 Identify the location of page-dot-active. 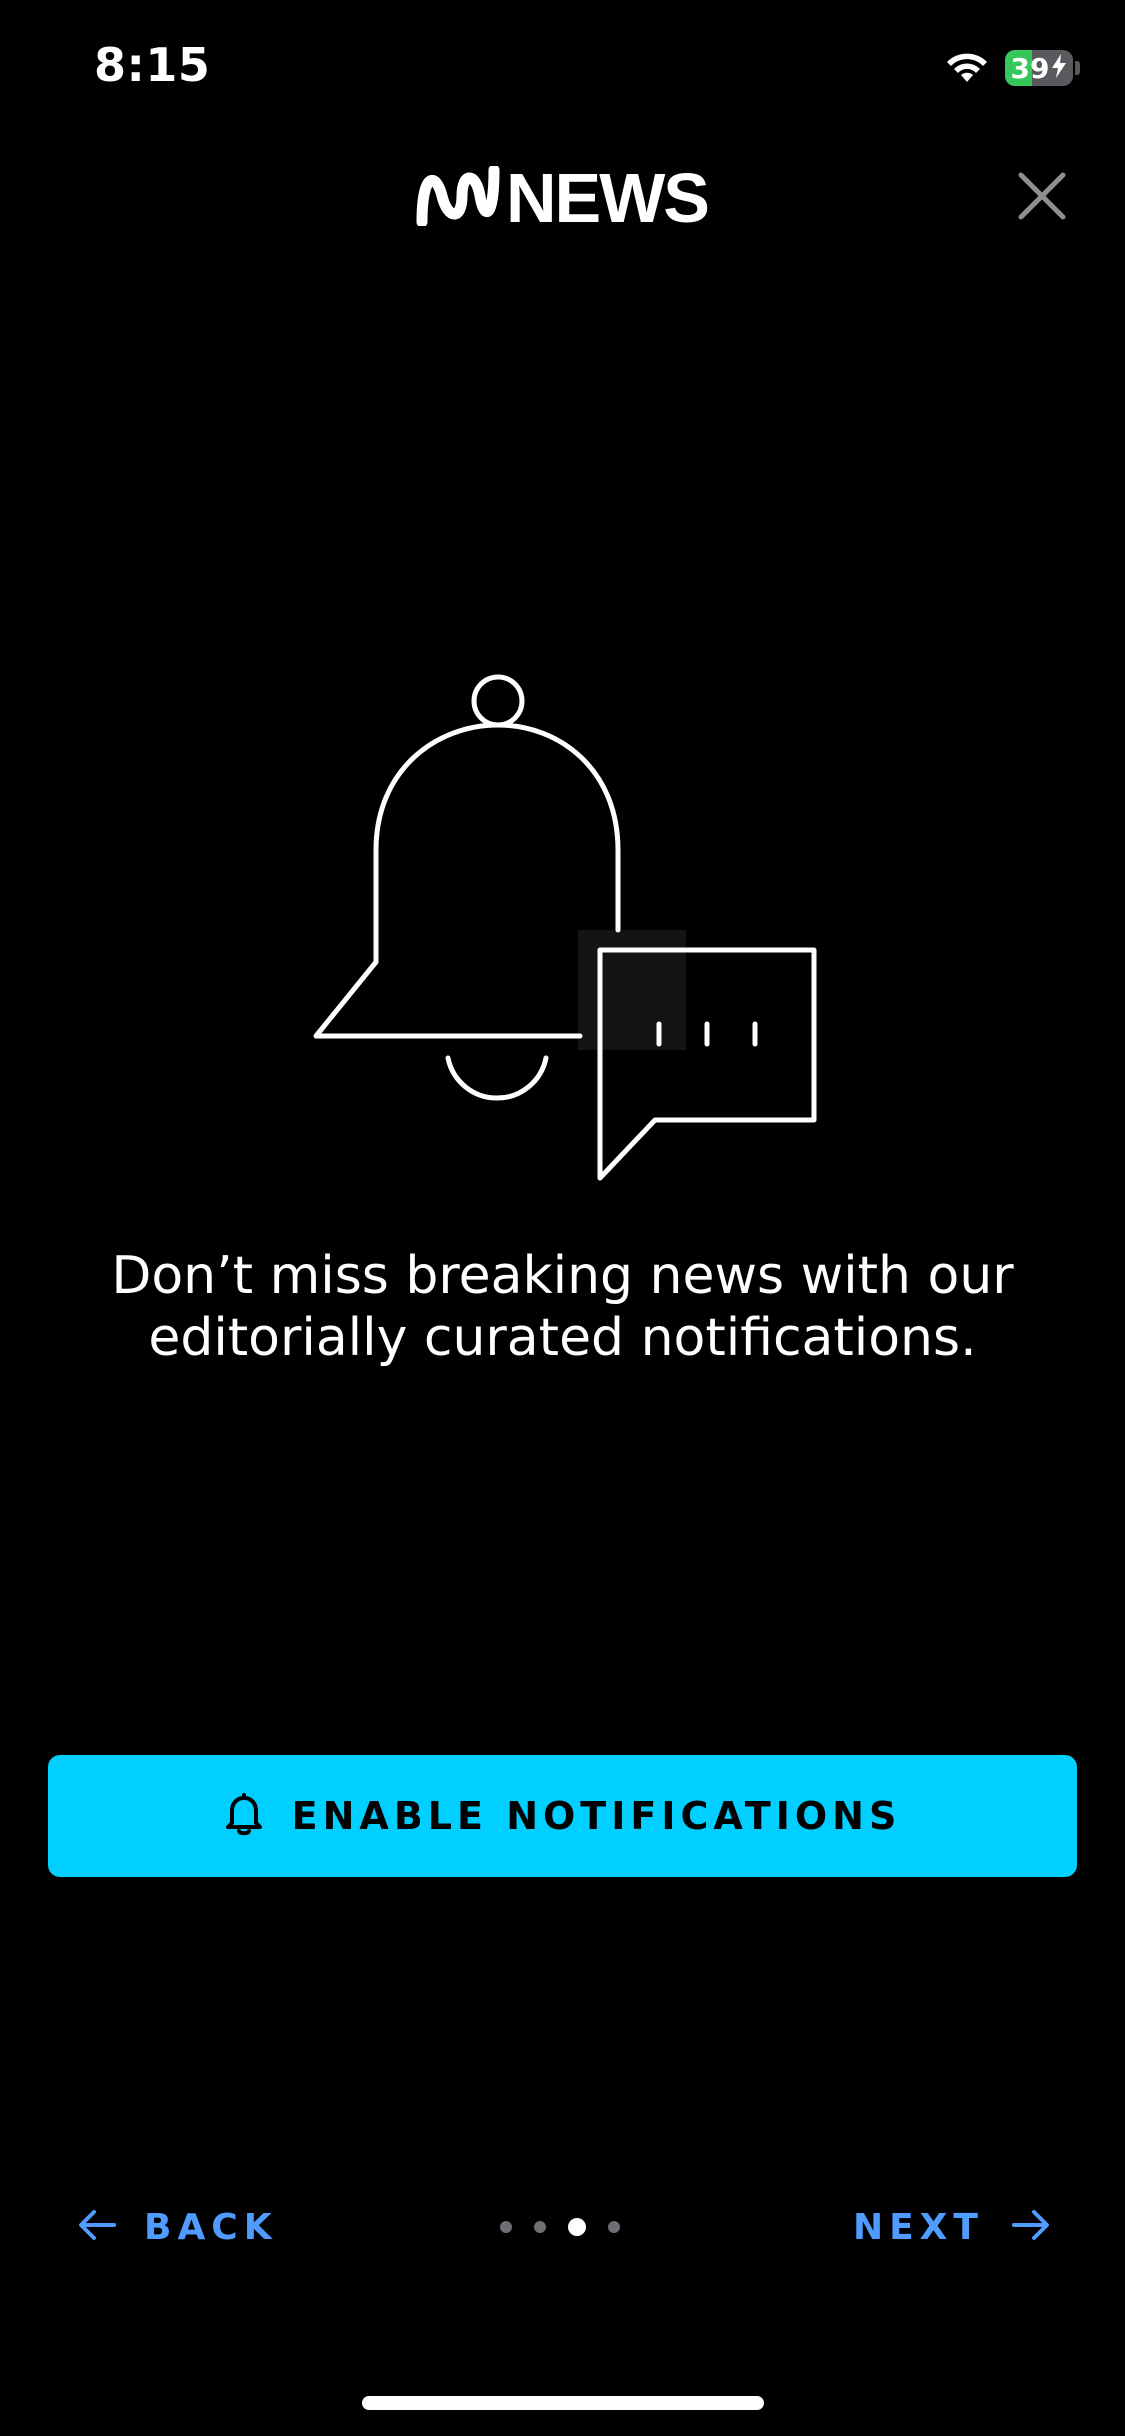
(577, 2227).